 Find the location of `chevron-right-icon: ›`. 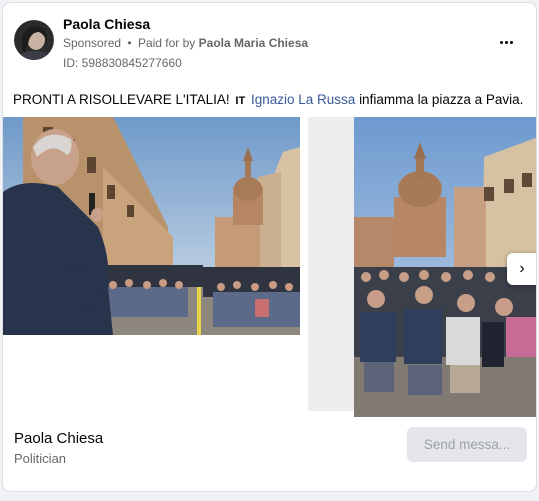

chevron-right-icon: › is located at coordinates (522, 268).